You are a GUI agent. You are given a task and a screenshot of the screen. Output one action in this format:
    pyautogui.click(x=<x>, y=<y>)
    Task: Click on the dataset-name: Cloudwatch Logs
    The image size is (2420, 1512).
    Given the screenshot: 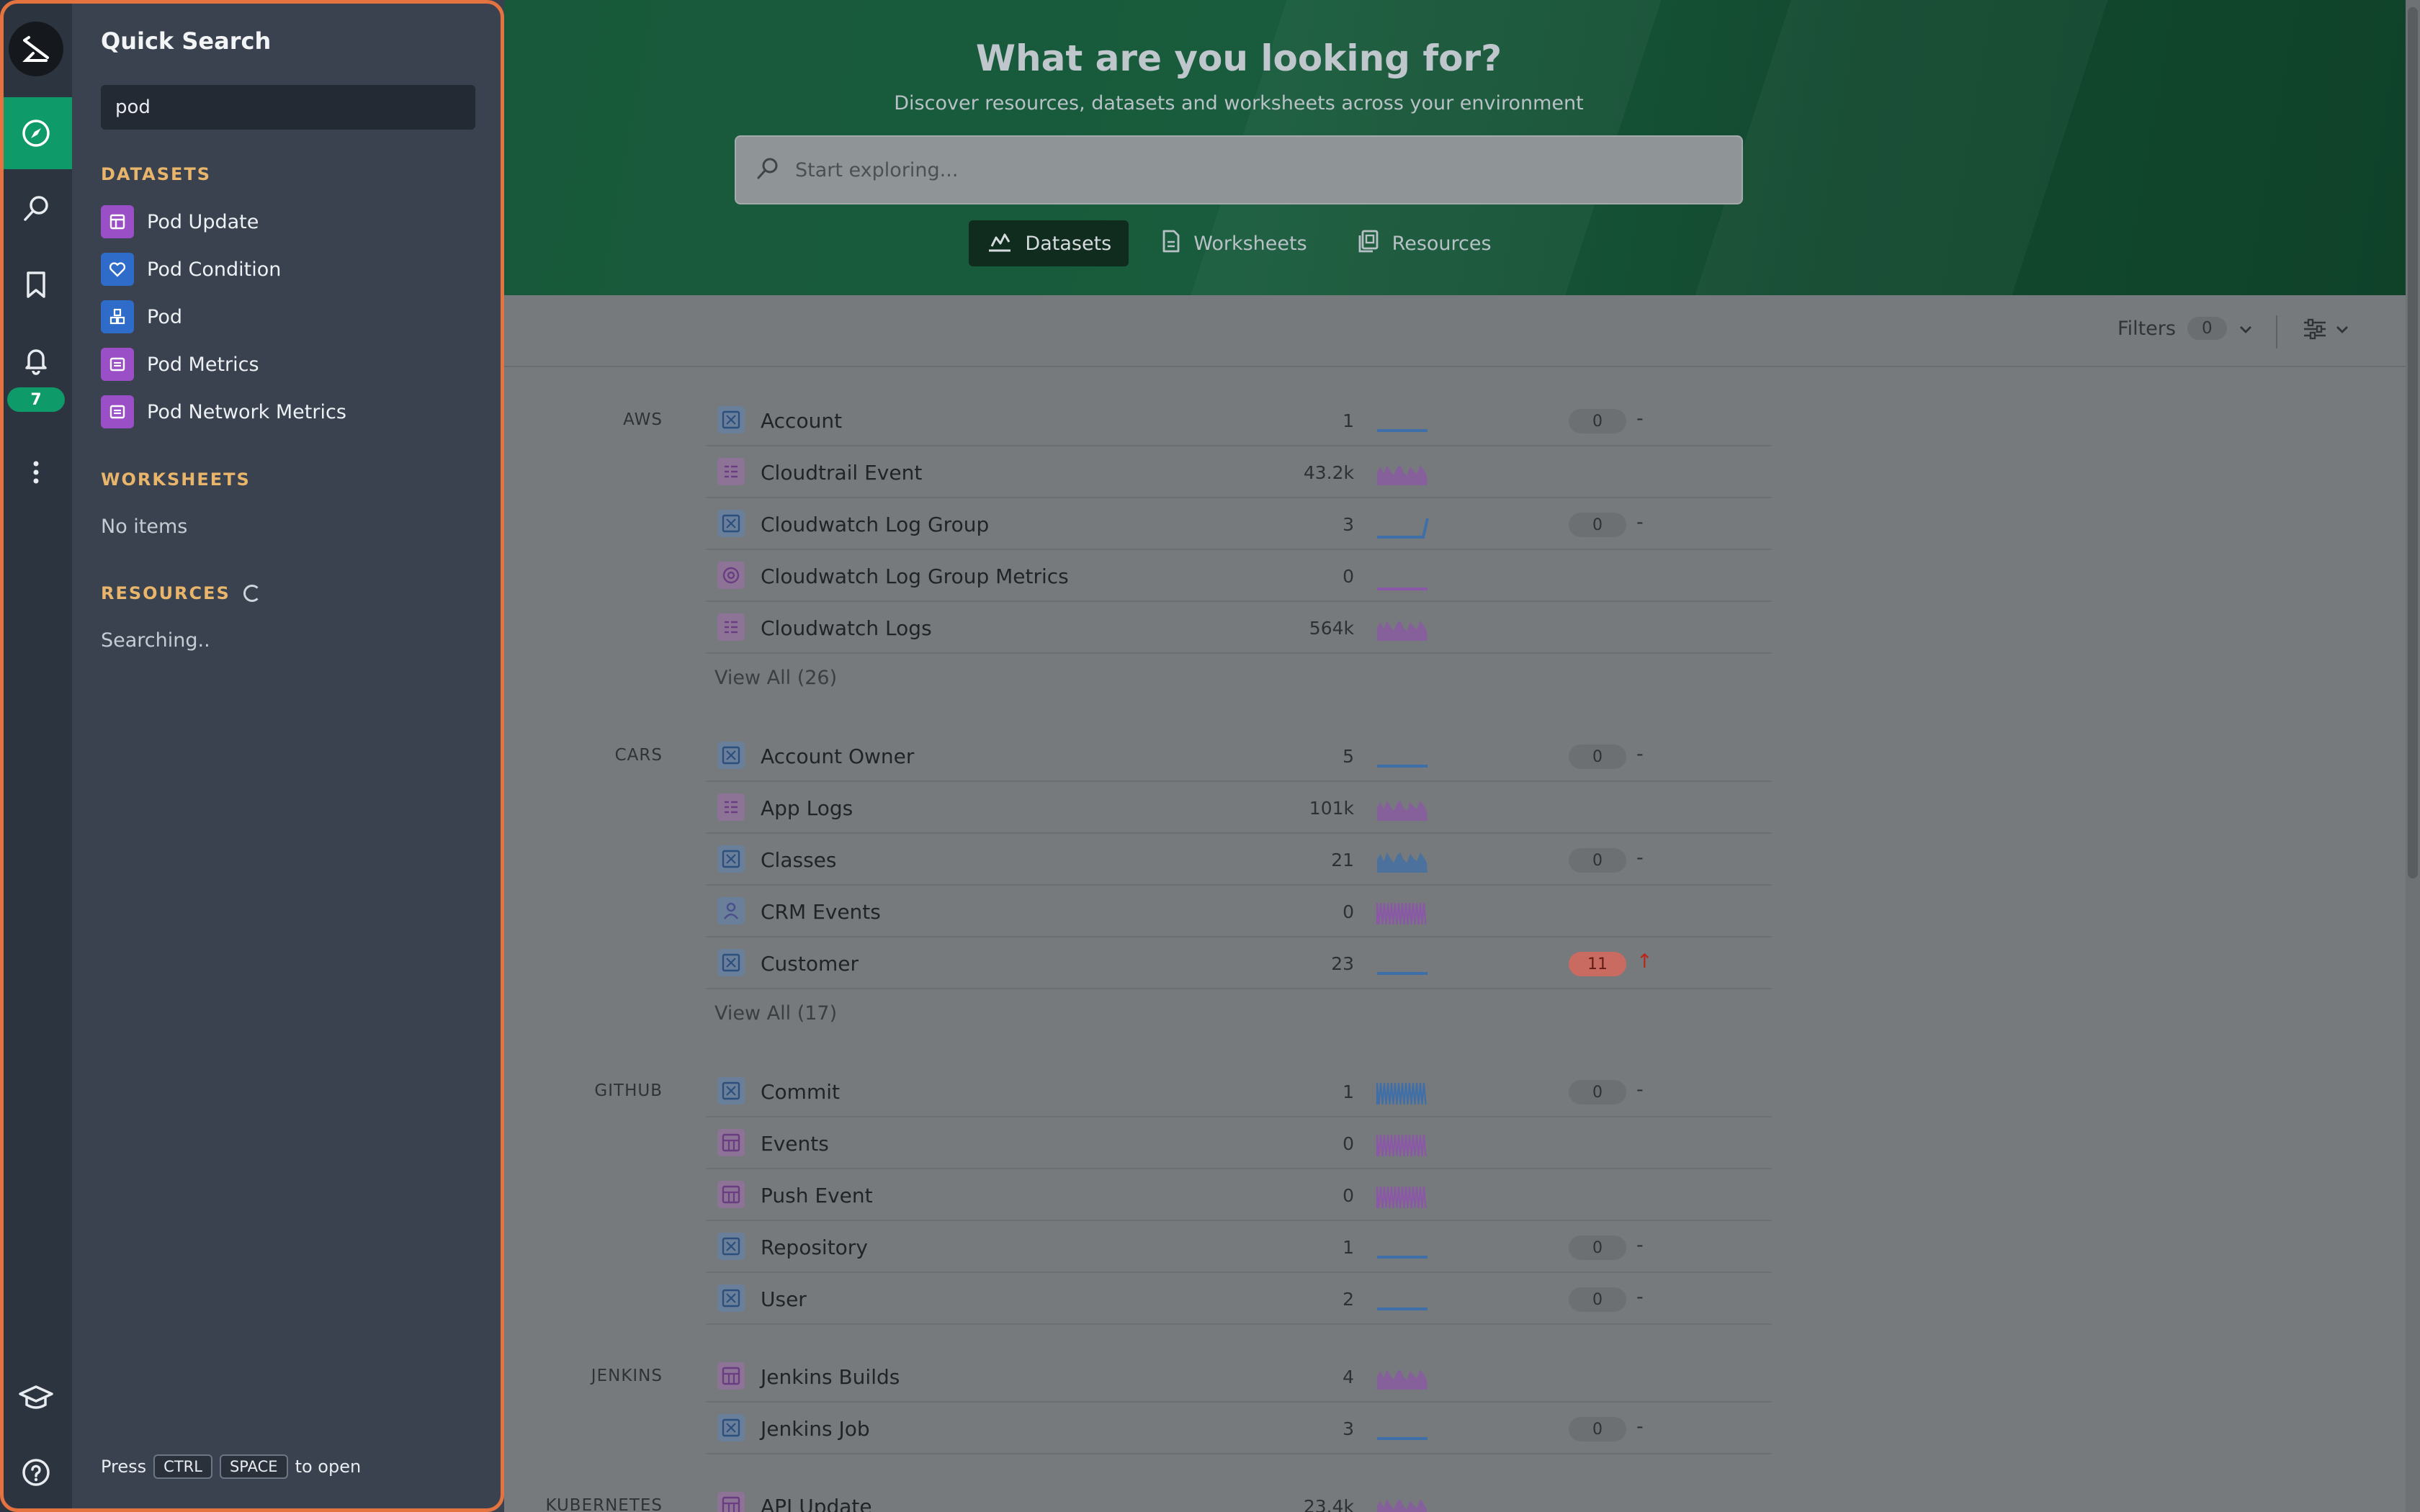 What is the action you would take?
    pyautogui.click(x=846, y=628)
    